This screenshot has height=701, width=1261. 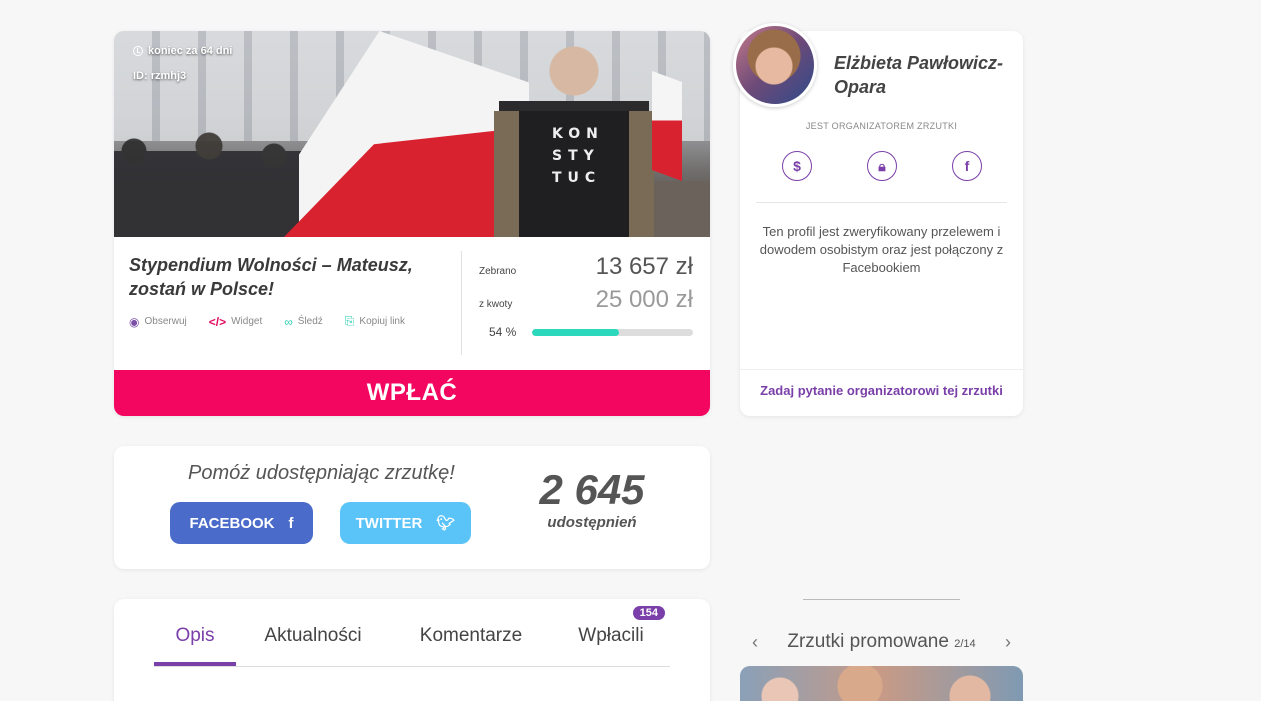 I want to click on stats-divider, so click(x=461, y=303).